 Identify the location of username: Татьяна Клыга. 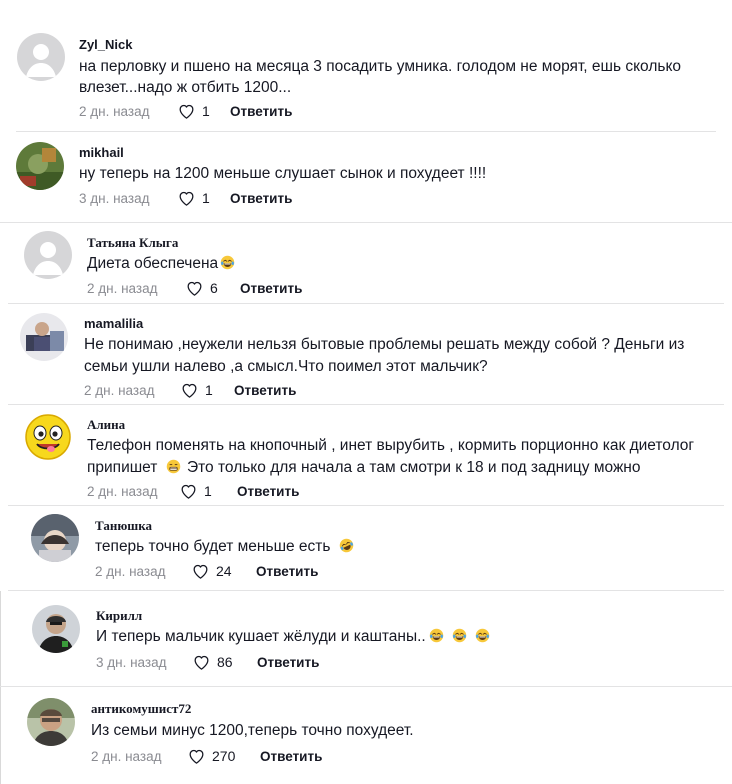
(132, 243).